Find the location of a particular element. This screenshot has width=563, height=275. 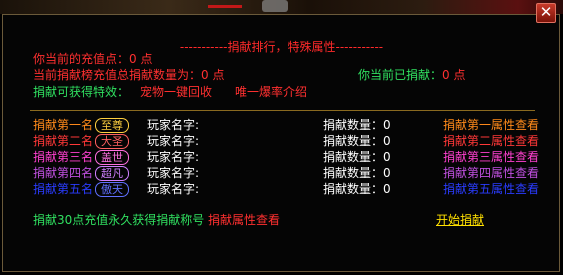

close-icon: ✕ is located at coordinates (546, 12).